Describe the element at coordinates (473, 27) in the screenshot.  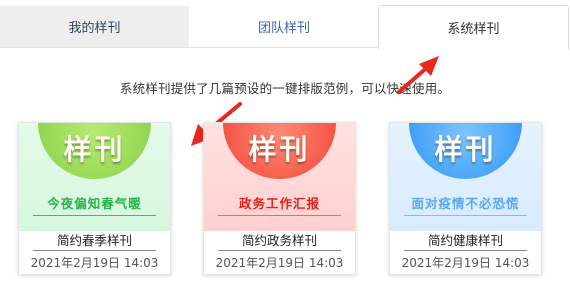
I see `tab-system-samples: 系统样刊` at that location.